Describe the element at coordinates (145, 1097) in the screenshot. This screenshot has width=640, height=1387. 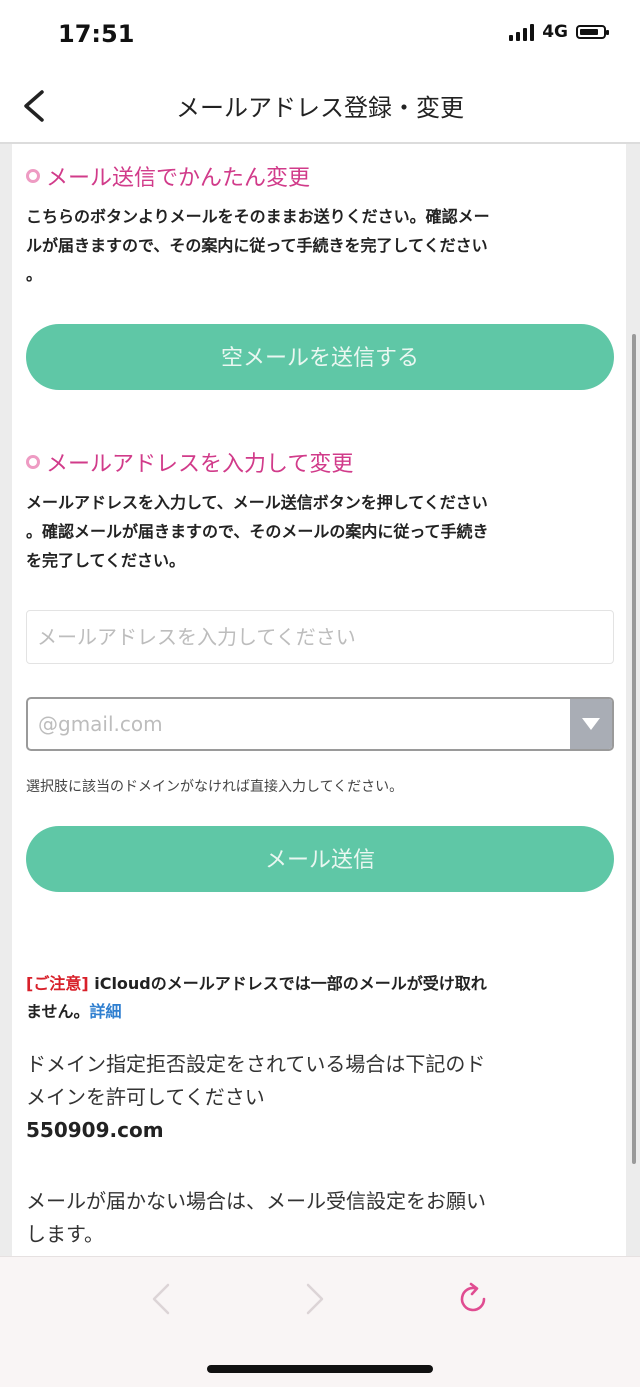
I see `info-line: メインを許可してください` at that location.